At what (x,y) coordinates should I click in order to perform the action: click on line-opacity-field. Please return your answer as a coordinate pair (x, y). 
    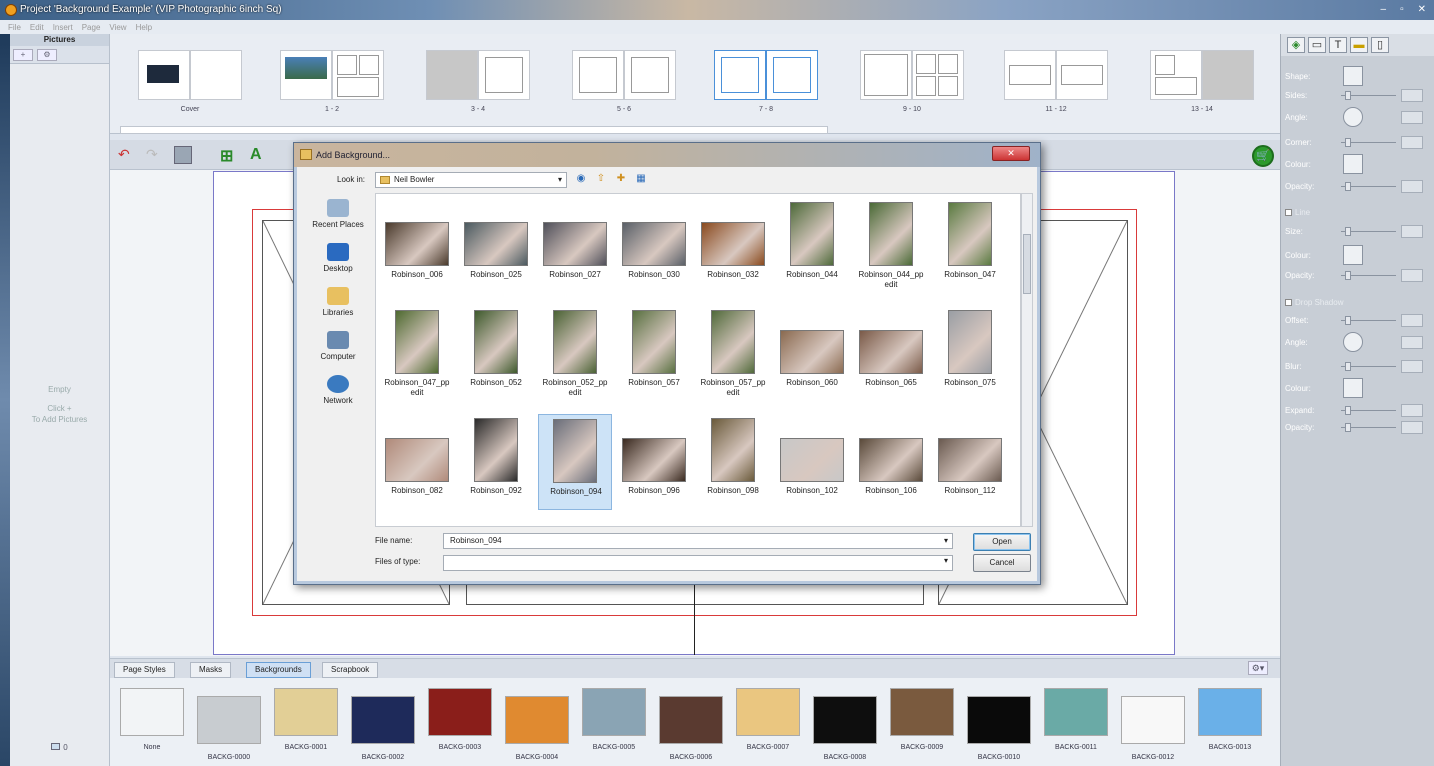
    Looking at the image, I should click on (1412, 275).